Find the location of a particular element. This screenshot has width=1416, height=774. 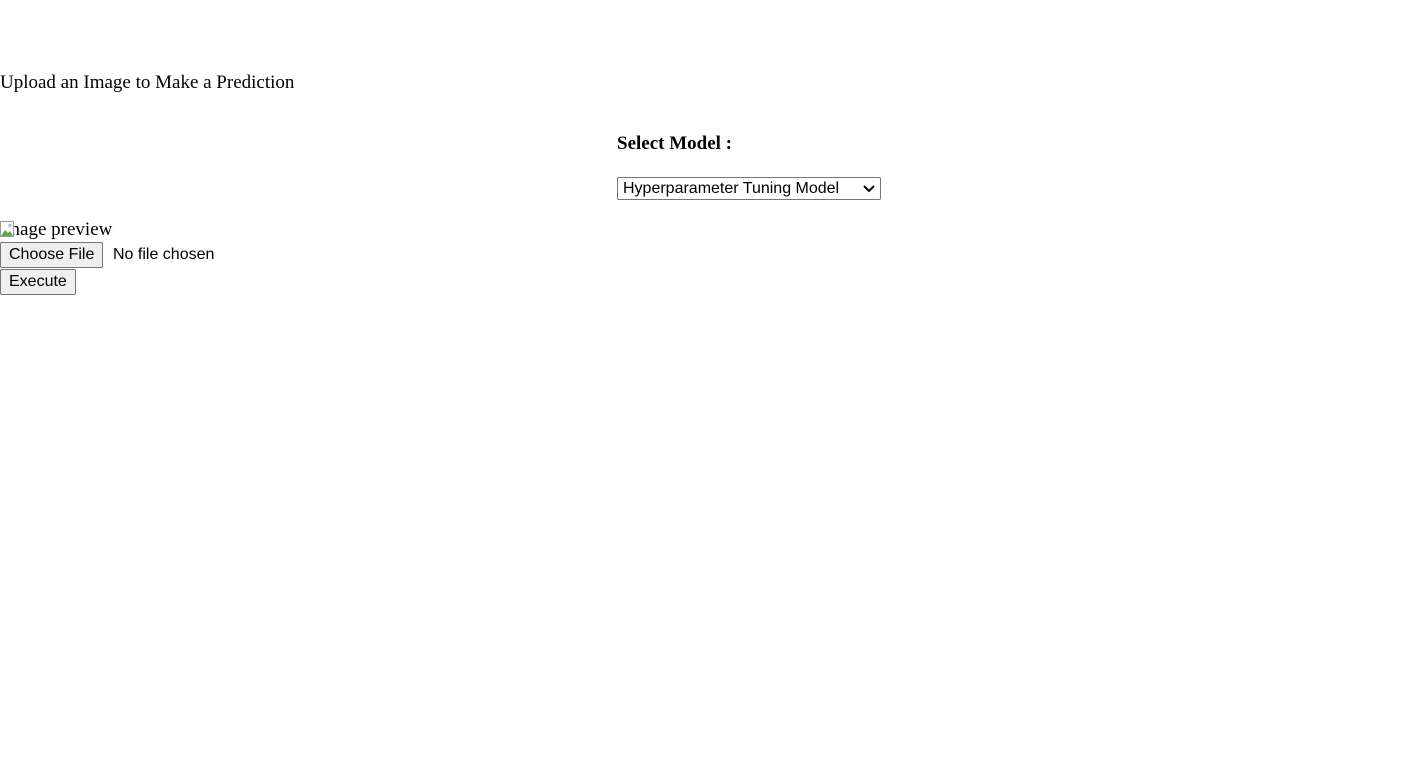

file-status-text: No file chosen is located at coordinates (164, 254).